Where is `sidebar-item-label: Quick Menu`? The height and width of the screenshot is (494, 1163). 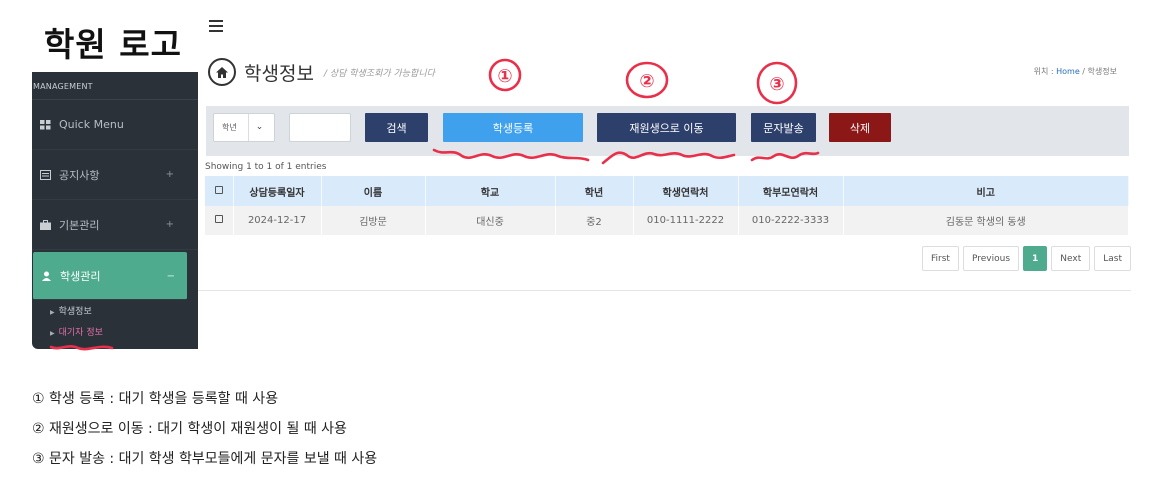
sidebar-item-label: Quick Menu is located at coordinates (91, 124).